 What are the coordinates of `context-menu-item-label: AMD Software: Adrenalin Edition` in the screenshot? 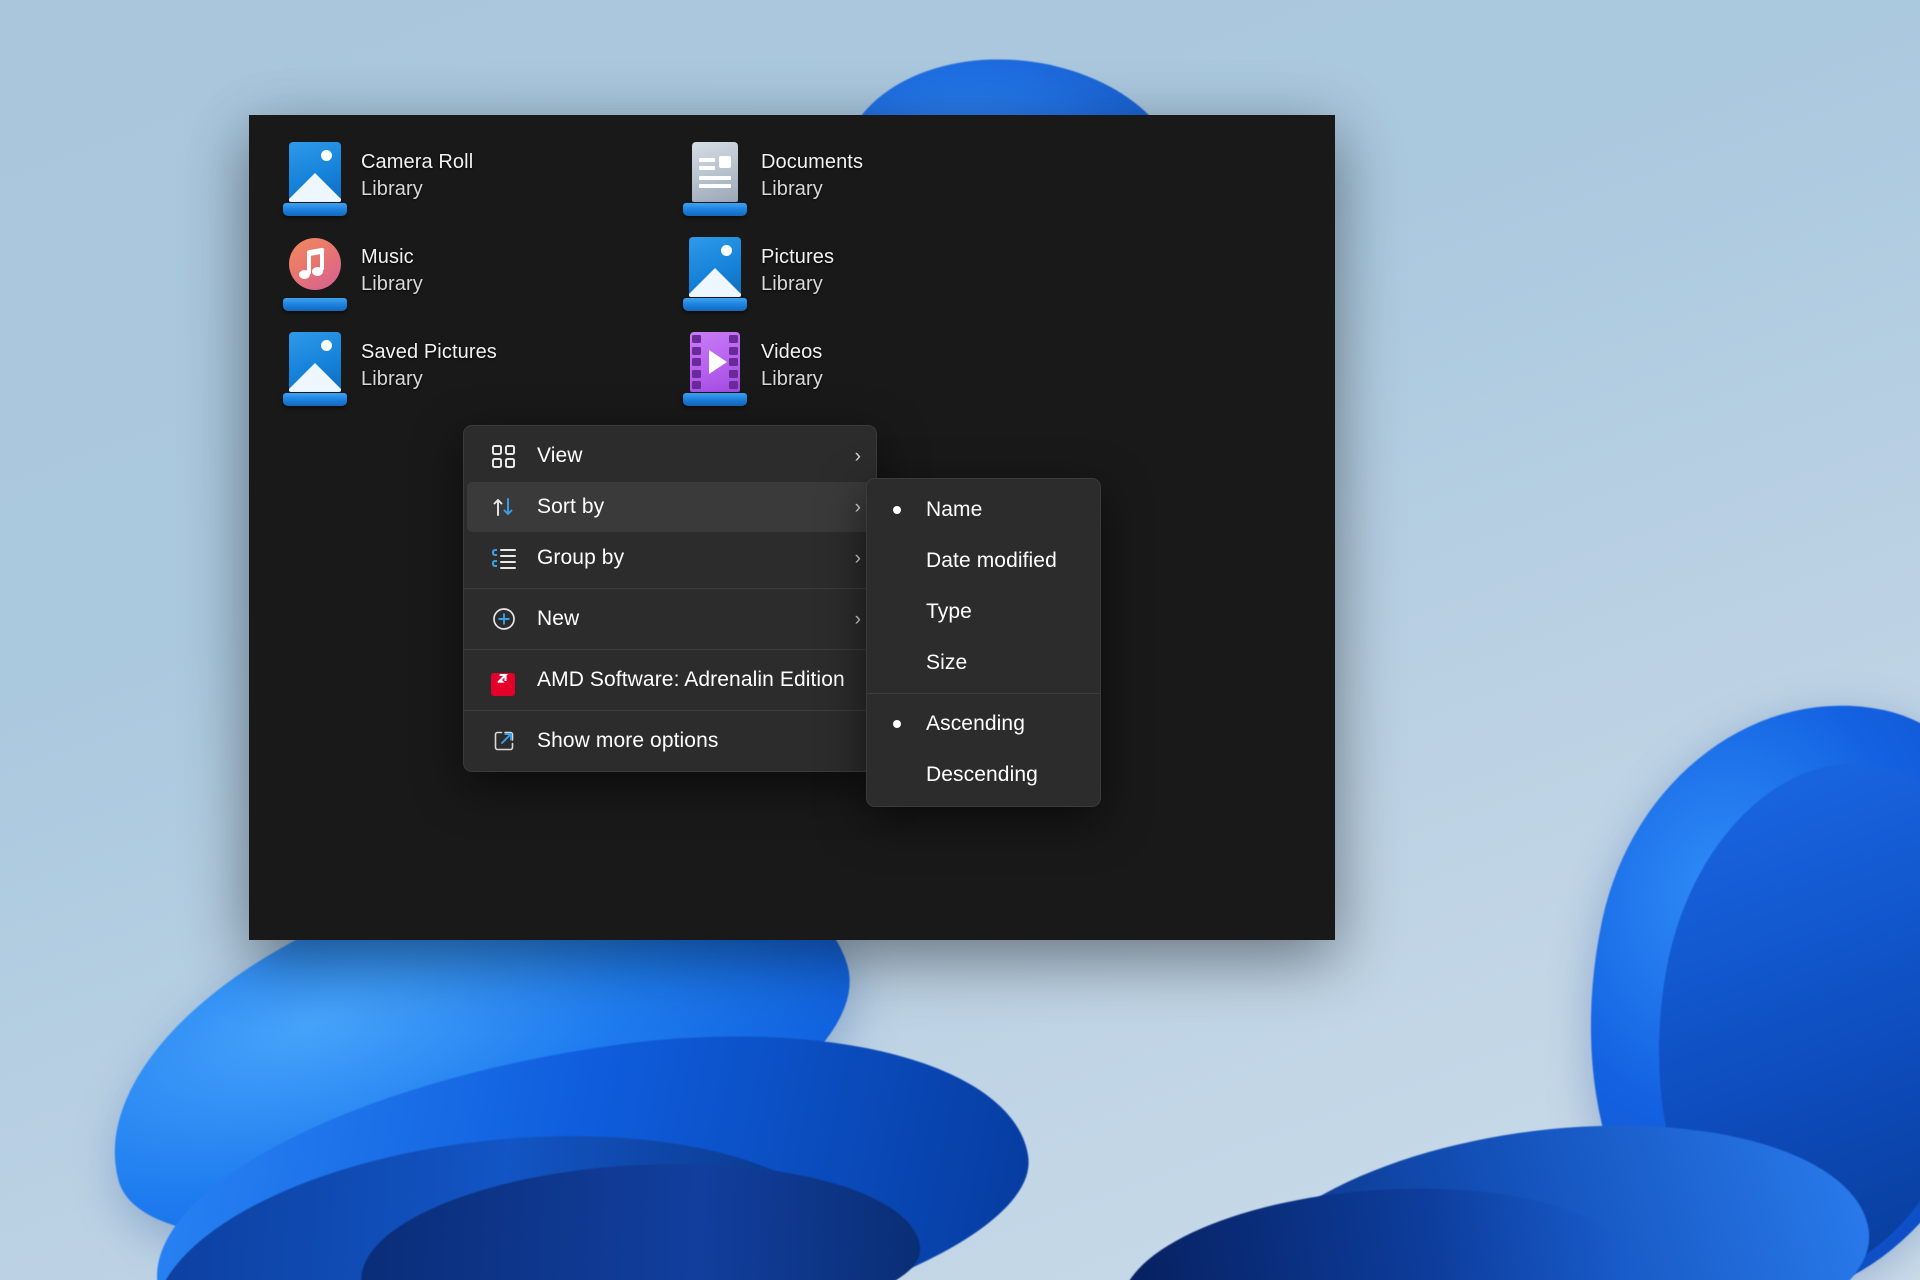 It's located at (691, 679).